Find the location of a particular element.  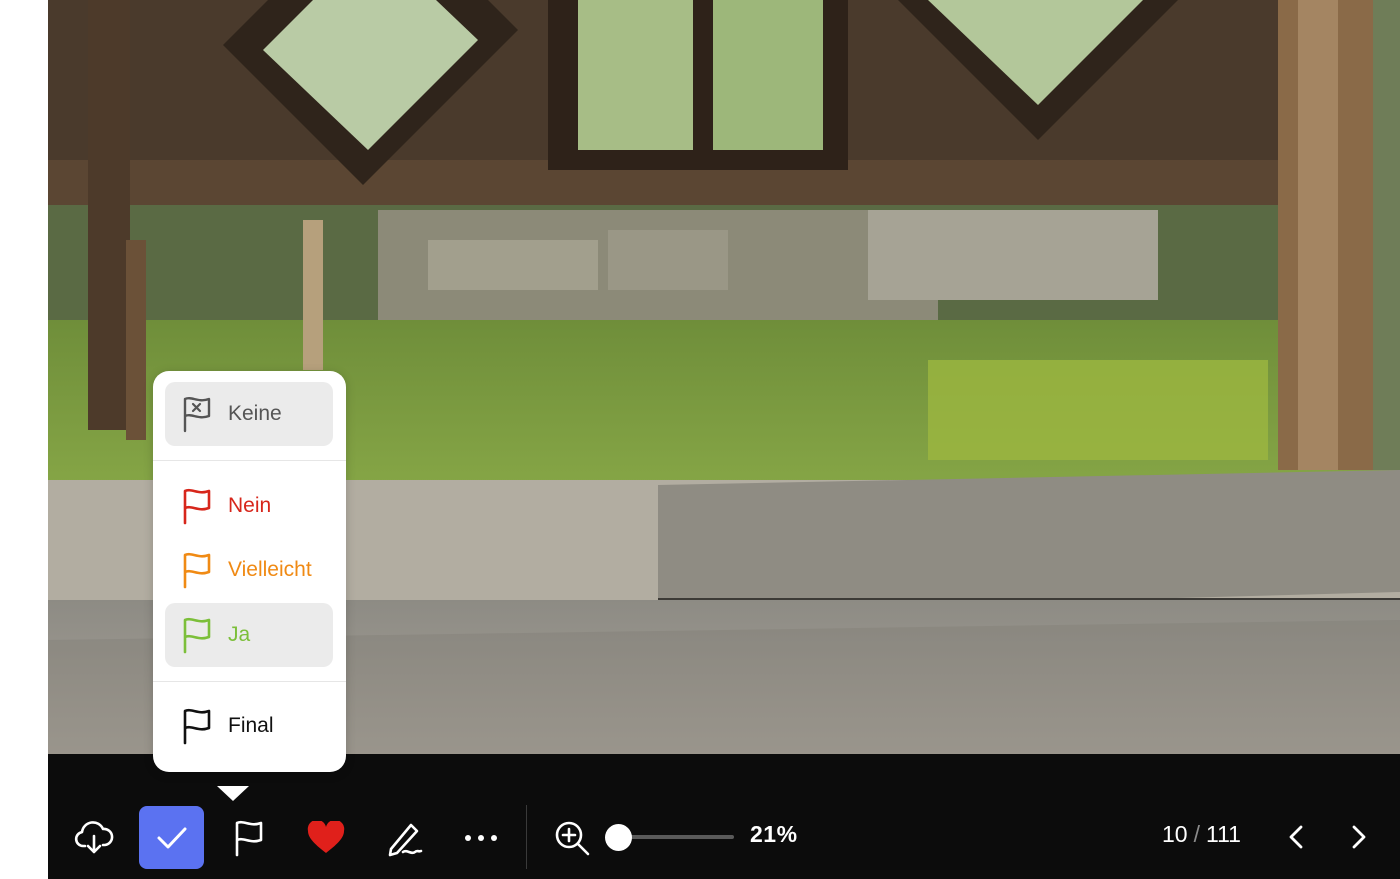

flag-orange-icon is located at coordinates (197, 570).